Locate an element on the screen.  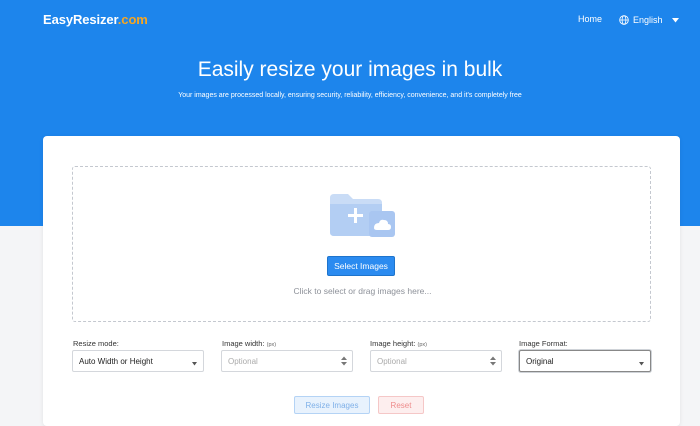
resize-images-button: Resize Images is located at coordinates (332, 405).